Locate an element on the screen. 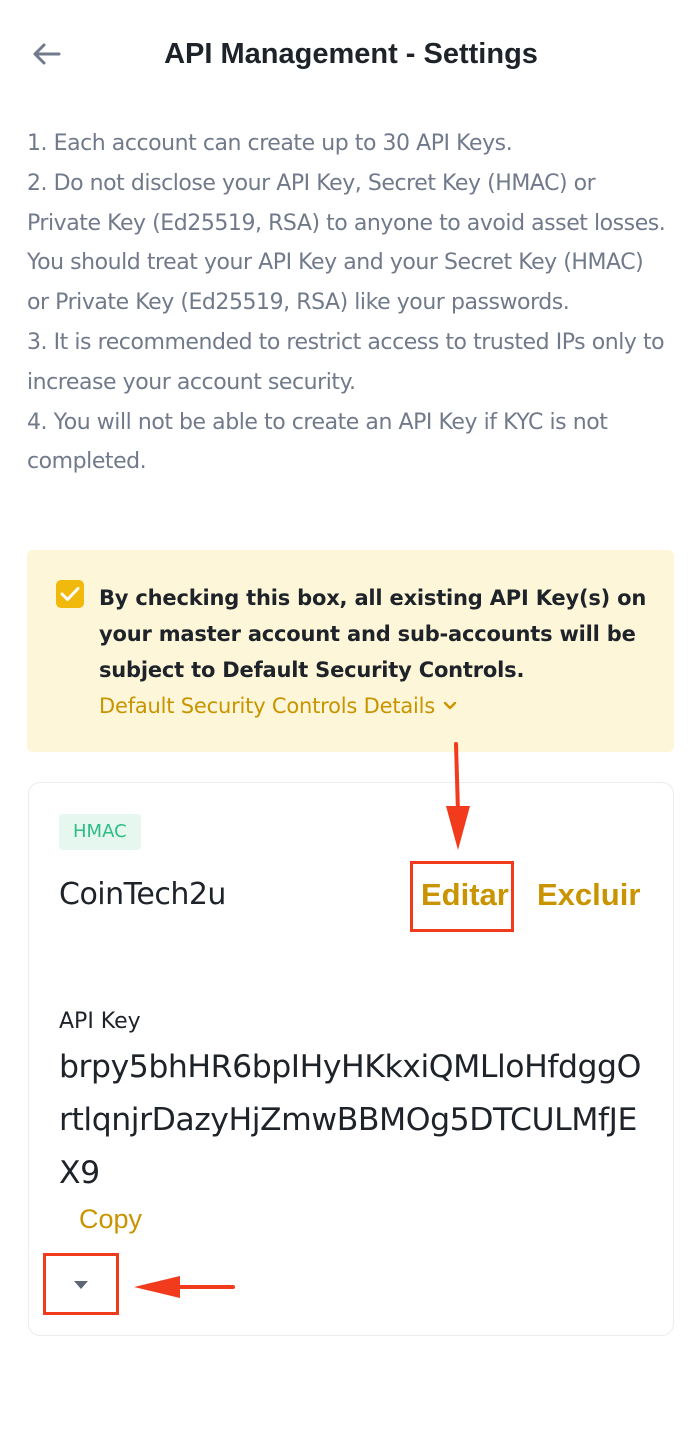  api-key-name: CoinTech2u is located at coordinates (142, 894).